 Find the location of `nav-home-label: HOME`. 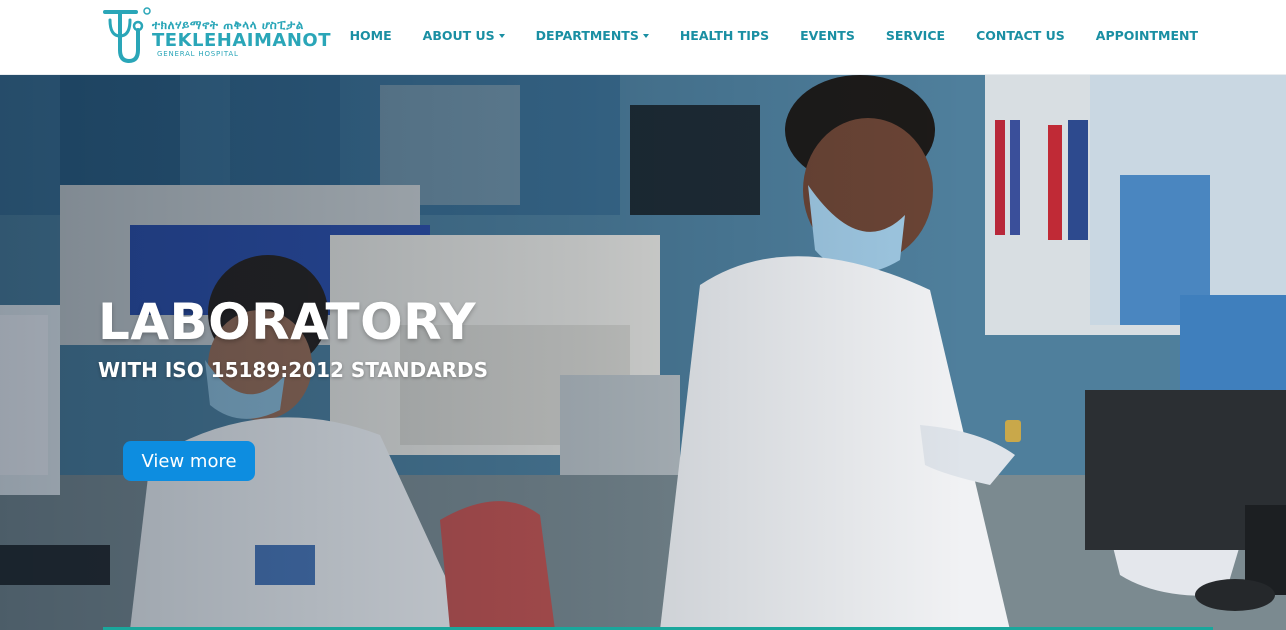

nav-home-label: HOME is located at coordinates (370, 35).